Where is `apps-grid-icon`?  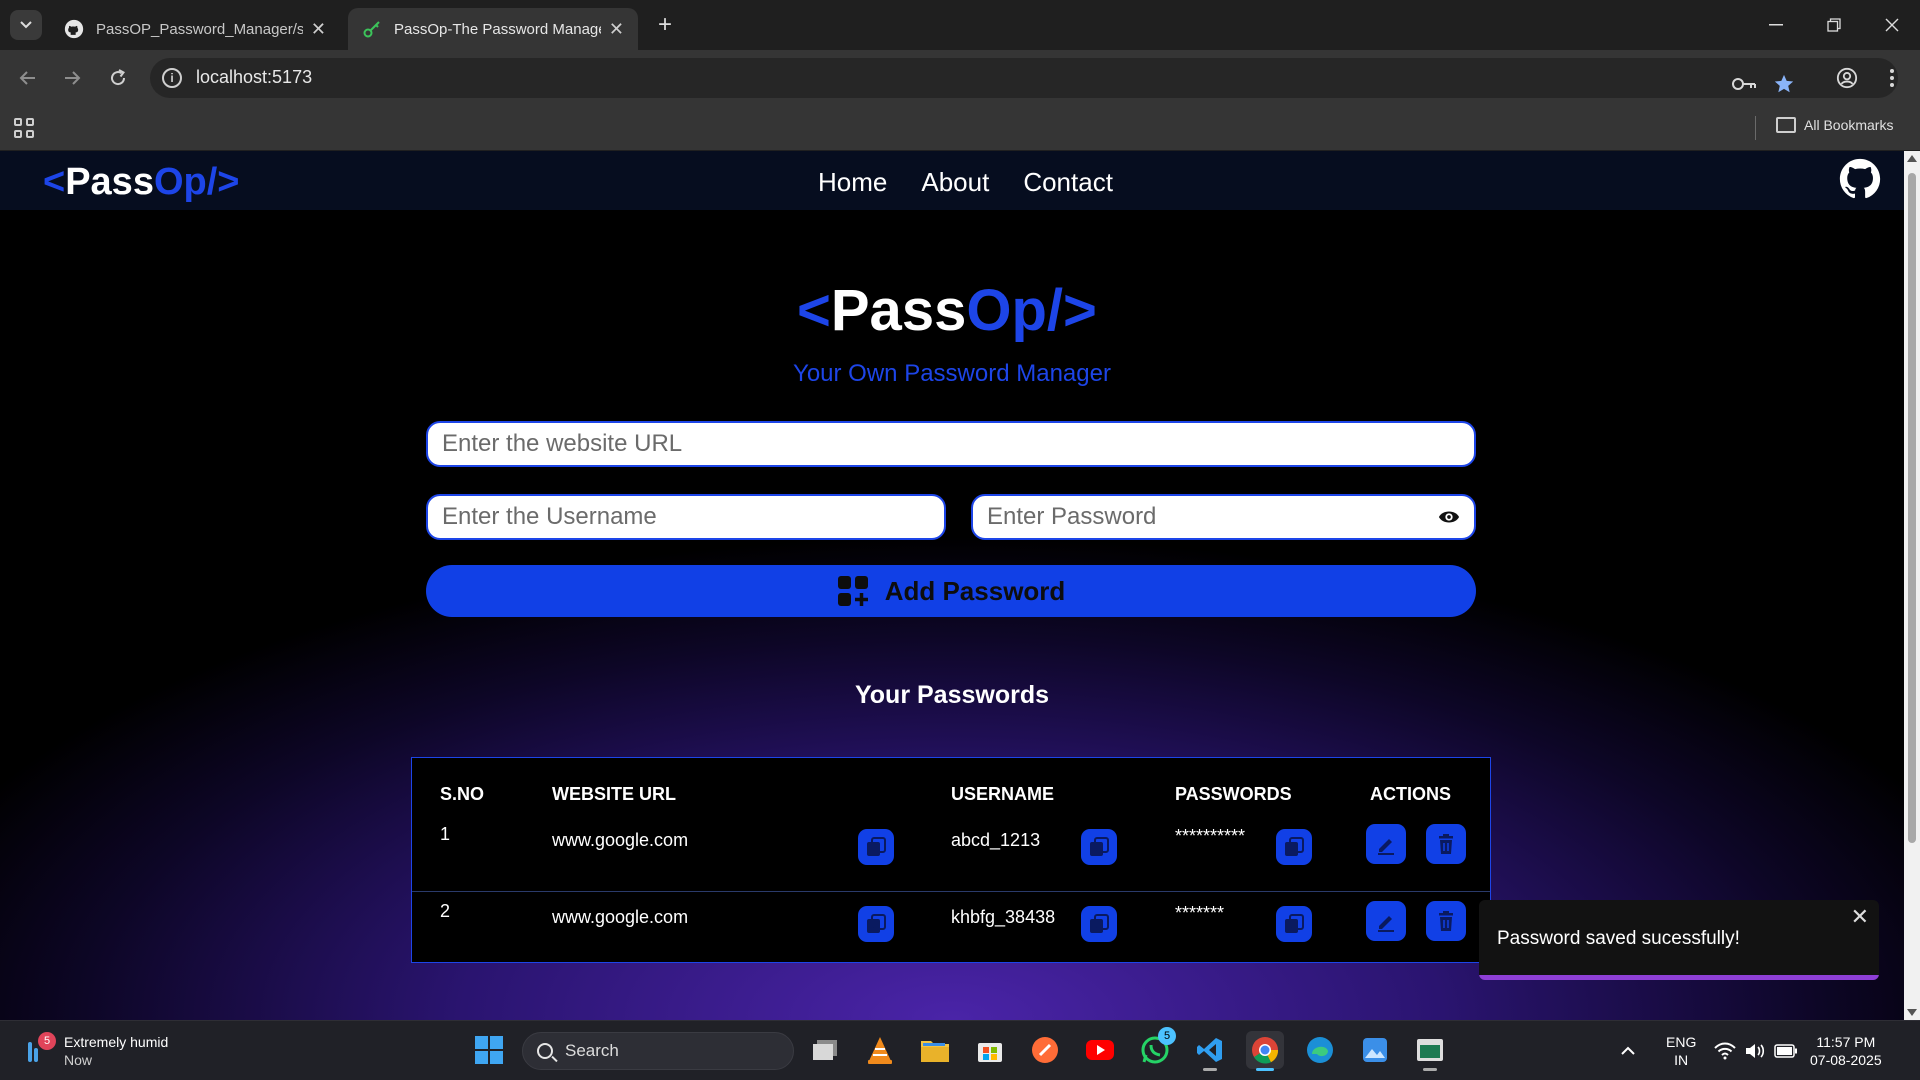
apps-grid-icon is located at coordinates (24, 128).